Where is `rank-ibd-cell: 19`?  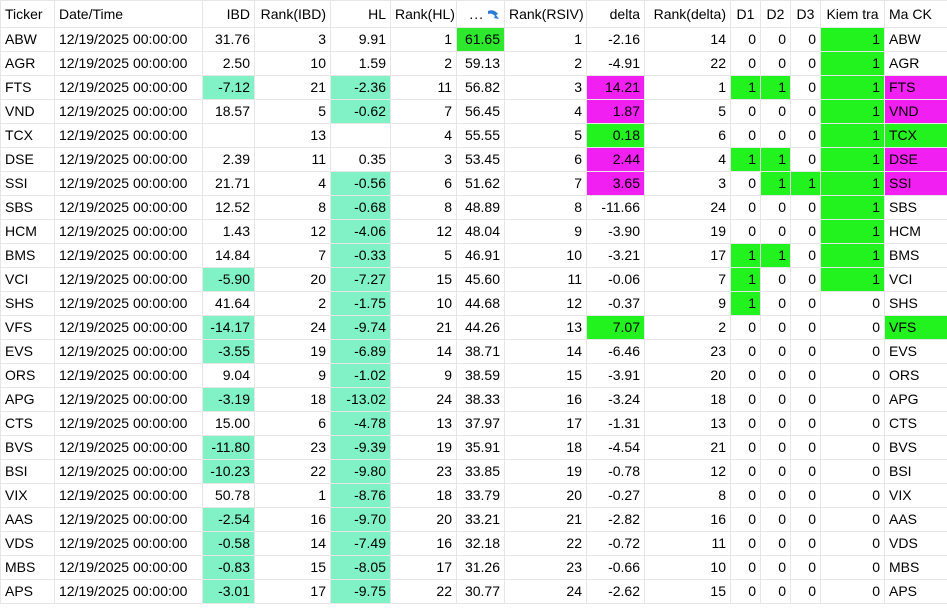
rank-ibd-cell: 19 is located at coordinates (292, 351).